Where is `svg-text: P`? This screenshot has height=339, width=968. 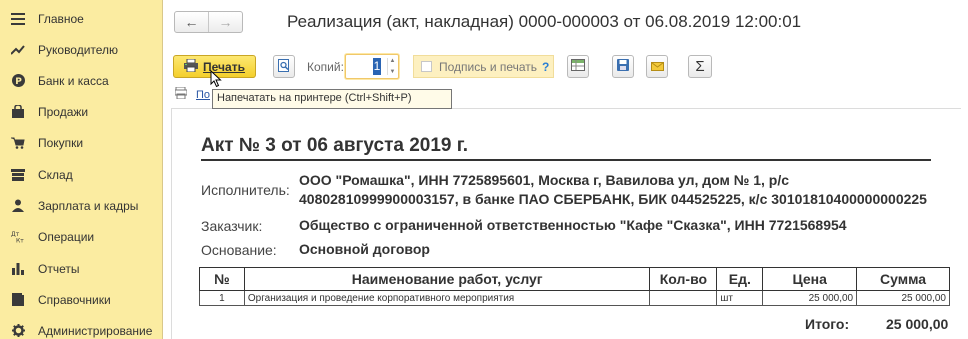
svg-text: P is located at coordinates (18, 82).